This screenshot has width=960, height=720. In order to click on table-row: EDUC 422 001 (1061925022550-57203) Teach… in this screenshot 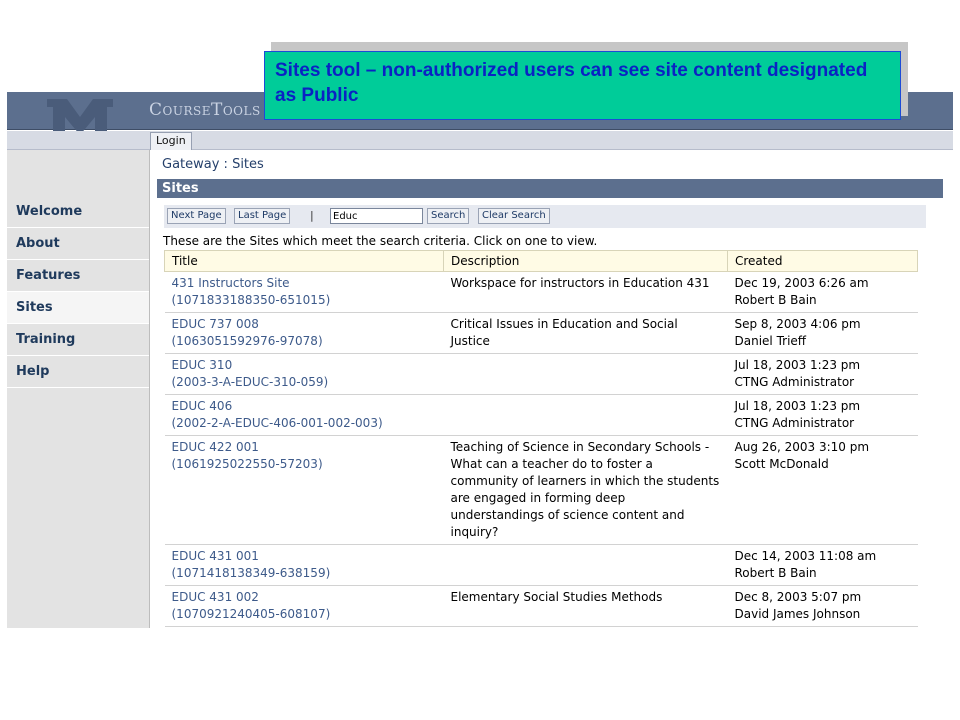, I will do `click(541, 490)`.